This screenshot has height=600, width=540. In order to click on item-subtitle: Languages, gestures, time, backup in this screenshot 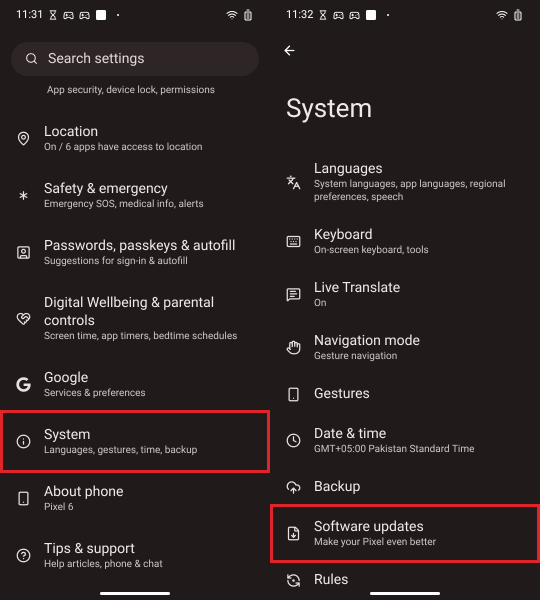, I will do `click(121, 450)`.